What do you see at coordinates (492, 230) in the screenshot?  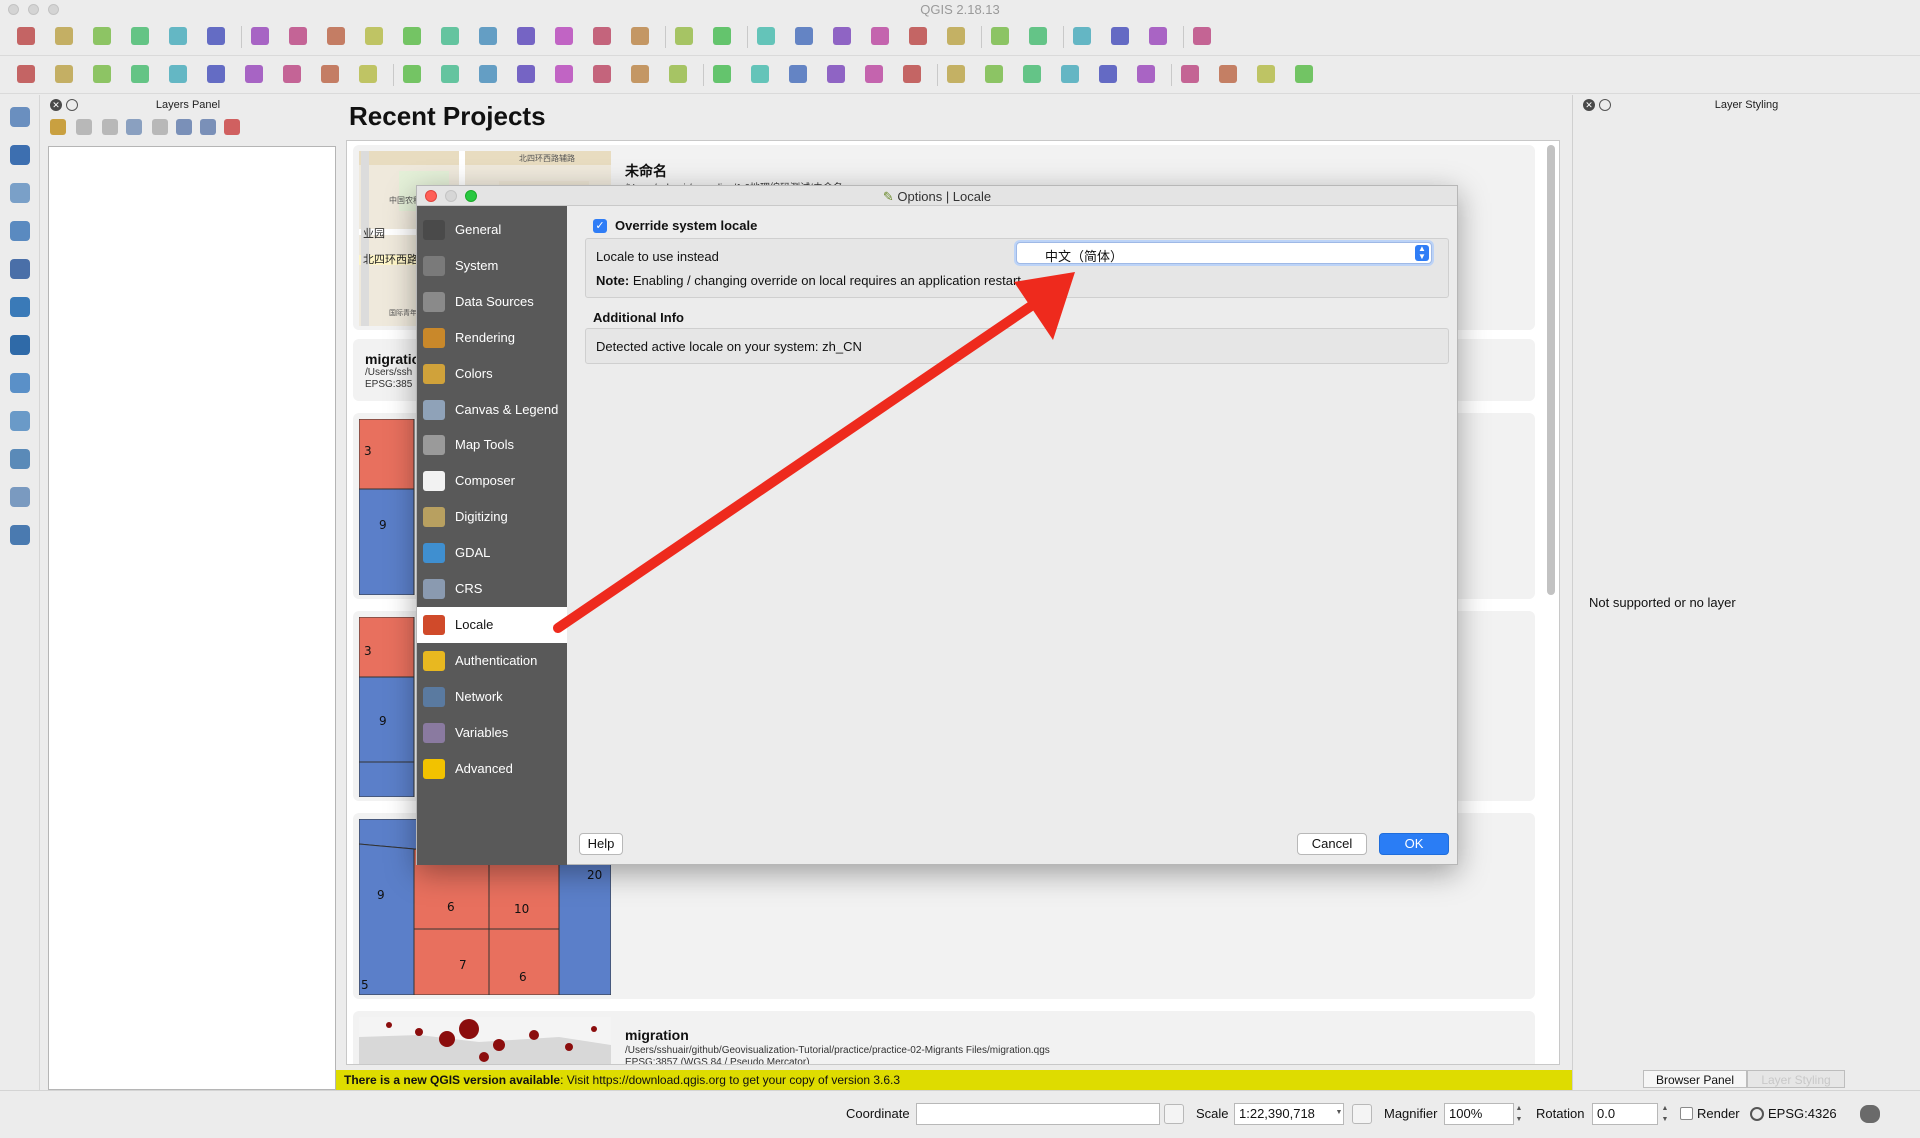 I see `nav-item-general: General` at bounding box center [492, 230].